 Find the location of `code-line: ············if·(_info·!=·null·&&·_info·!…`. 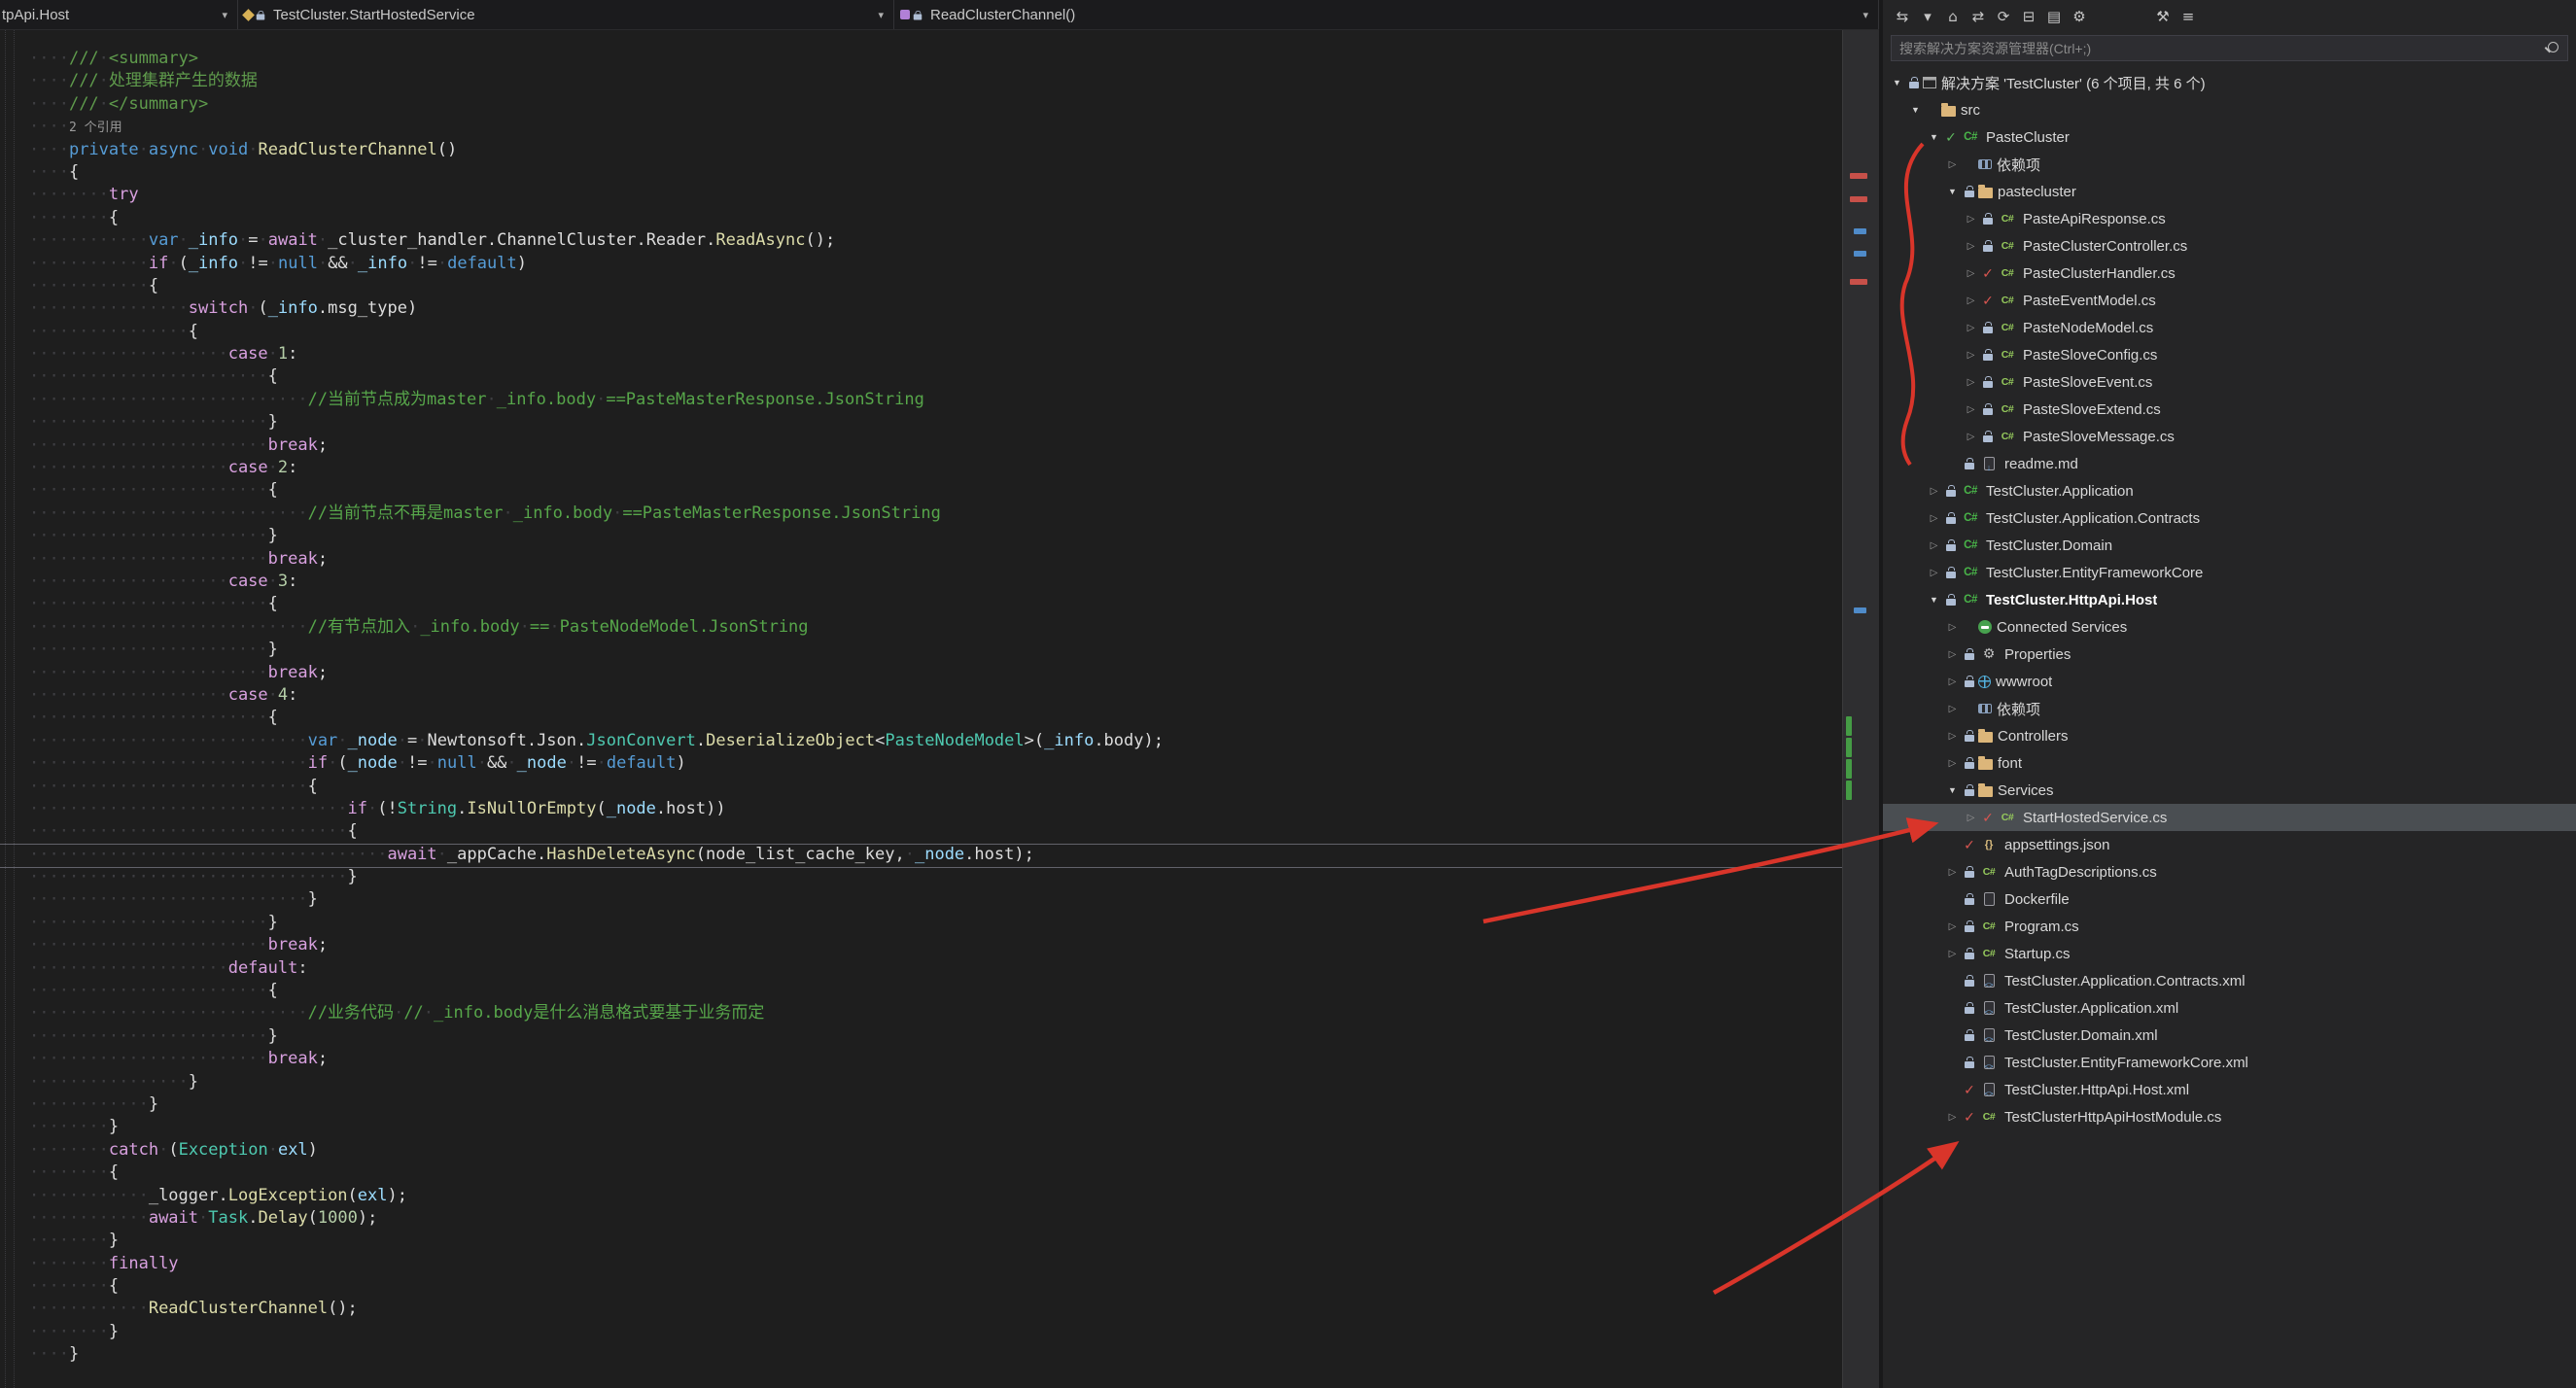

code-line: ············if·(_info·!=·null·&&·_info·!… is located at coordinates (936, 264).